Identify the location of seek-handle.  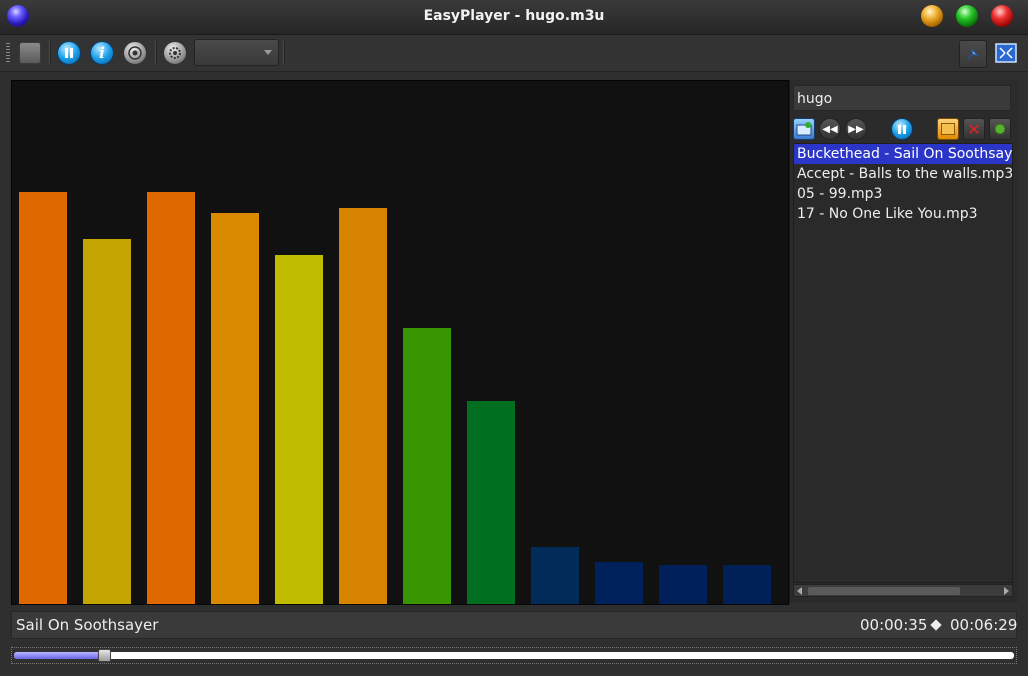
(104, 655).